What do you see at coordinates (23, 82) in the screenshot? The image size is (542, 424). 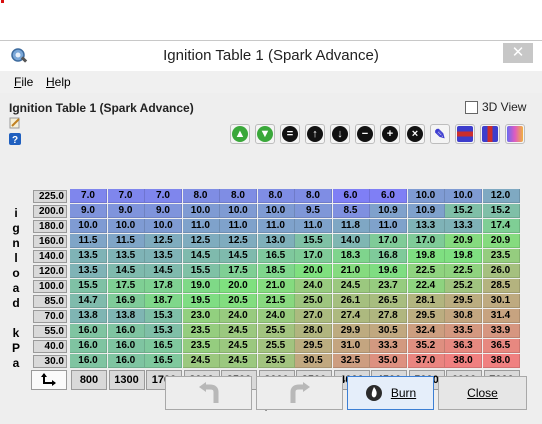 I see `menu-file: File` at bounding box center [23, 82].